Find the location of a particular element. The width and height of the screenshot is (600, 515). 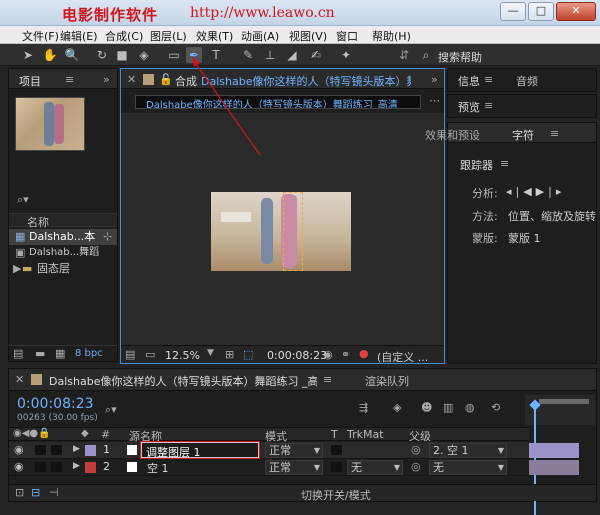

menu-help: 帮助(H) is located at coordinates (391, 36).